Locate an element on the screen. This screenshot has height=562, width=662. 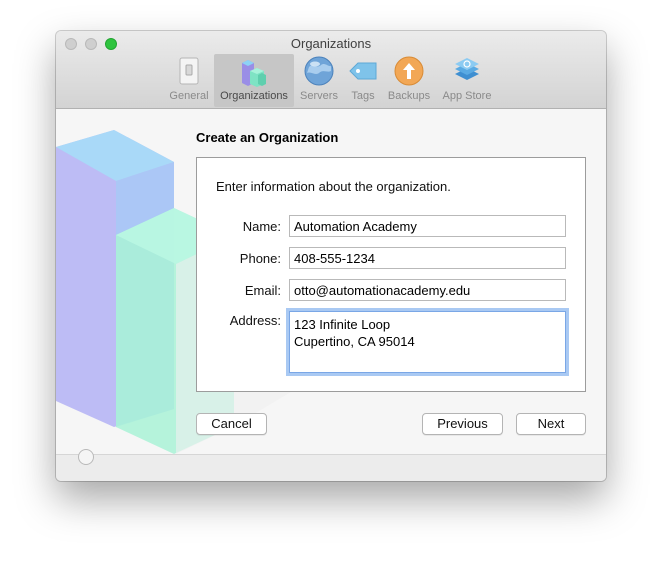
tab-general-label: General is located at coordinates (189, 96).